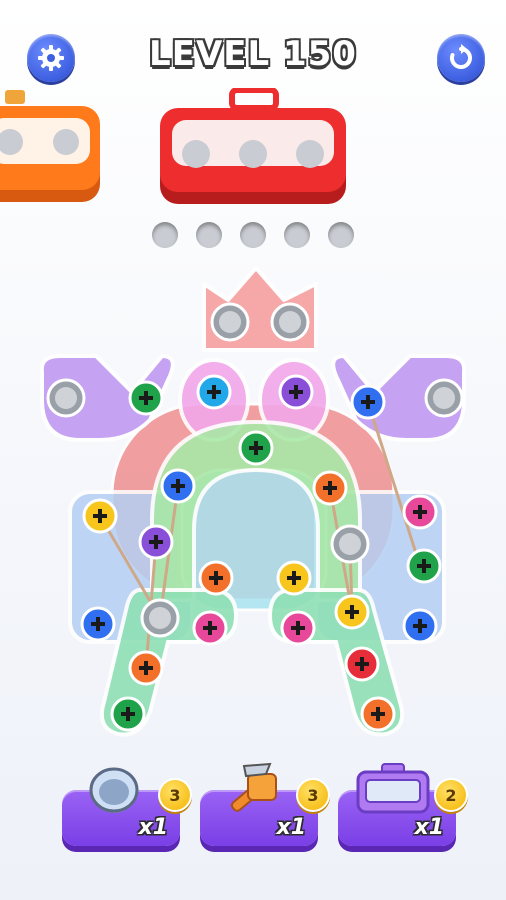  I want to click on toolbox-icon, so click(393, 788).